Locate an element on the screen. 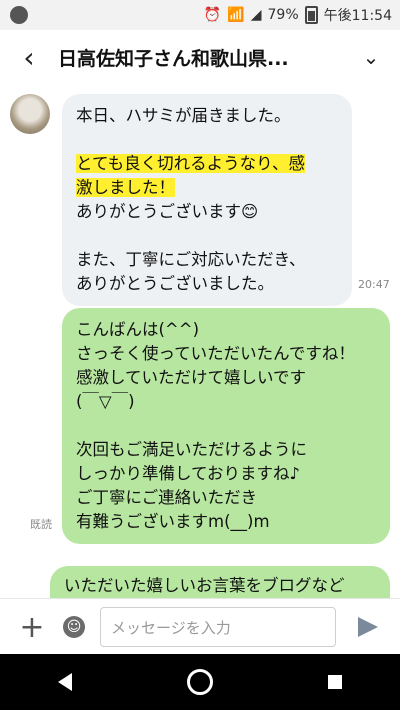 The height and width of the screenshot is (710, 400). message-line: ありがとうございました。 is located at coordinates (175, 283).